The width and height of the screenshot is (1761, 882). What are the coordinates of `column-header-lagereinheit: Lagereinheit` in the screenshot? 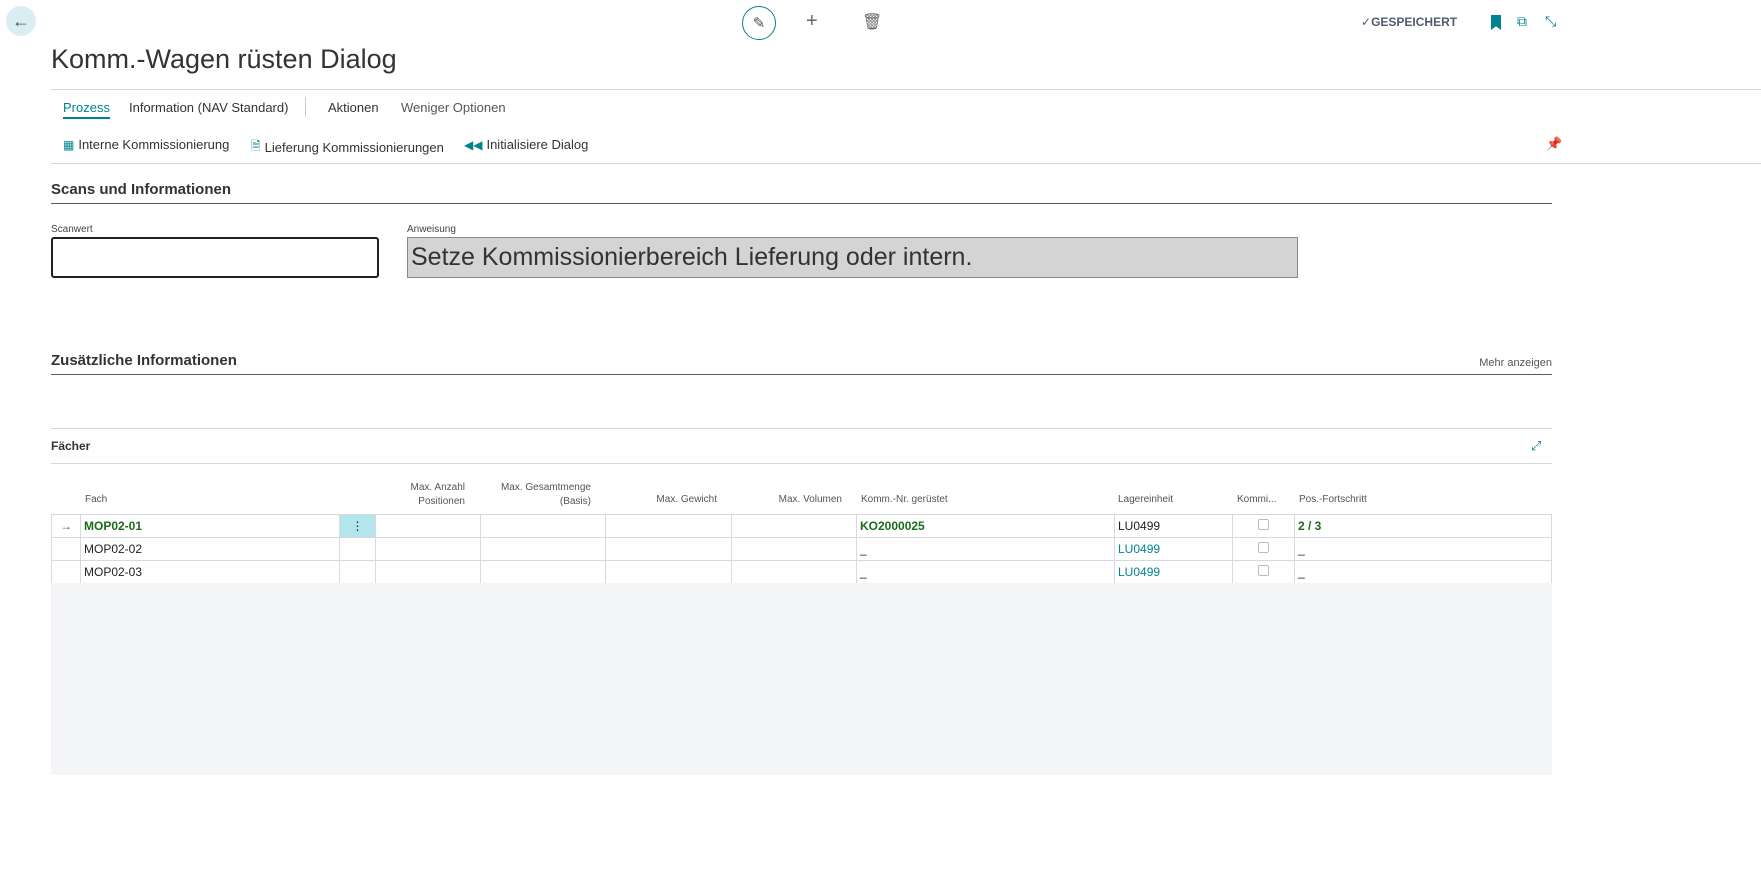 It's located at (1145, 499).